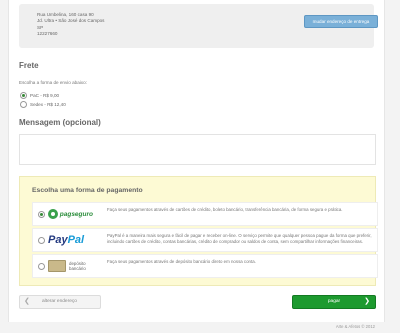 This screenshot has width=400, height=333. I want to click on shipping-option-sedex: Sedex - R$ 12,40, so click(43, 104).